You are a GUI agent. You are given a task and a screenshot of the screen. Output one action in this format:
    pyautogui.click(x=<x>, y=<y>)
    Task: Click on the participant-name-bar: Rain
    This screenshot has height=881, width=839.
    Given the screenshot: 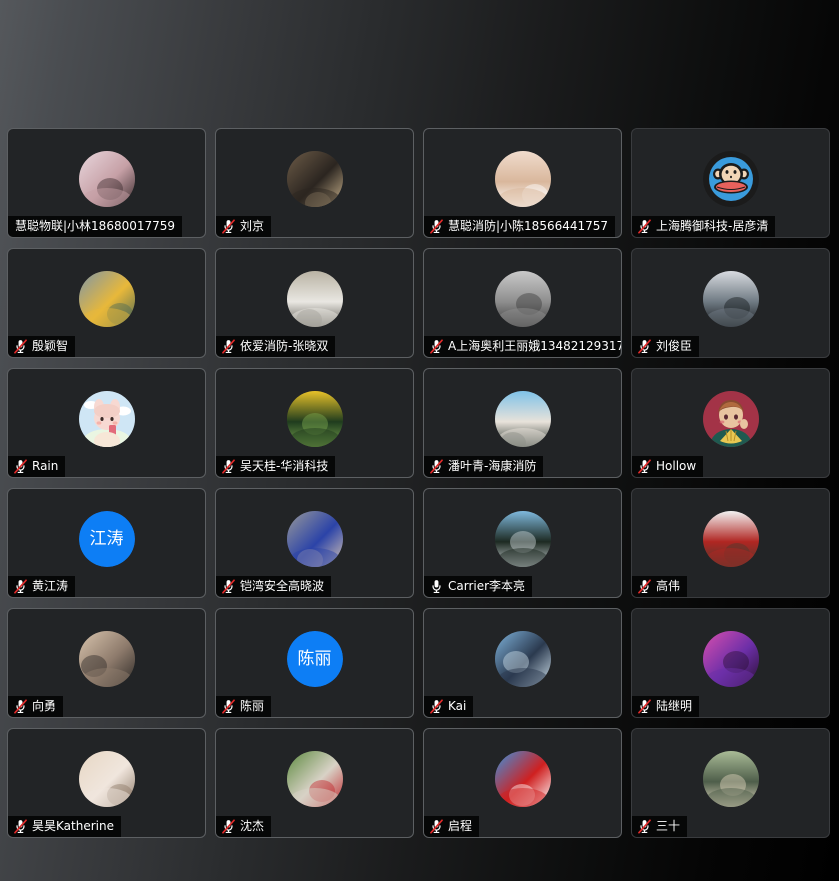 What is the action you would take?
    pyautogui.click(x=37, y=466)
    